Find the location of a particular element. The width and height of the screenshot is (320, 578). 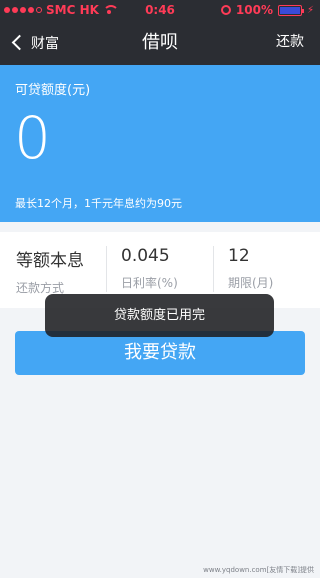

daily-rate-value: 0.045 is located at coordinates (145, 256).